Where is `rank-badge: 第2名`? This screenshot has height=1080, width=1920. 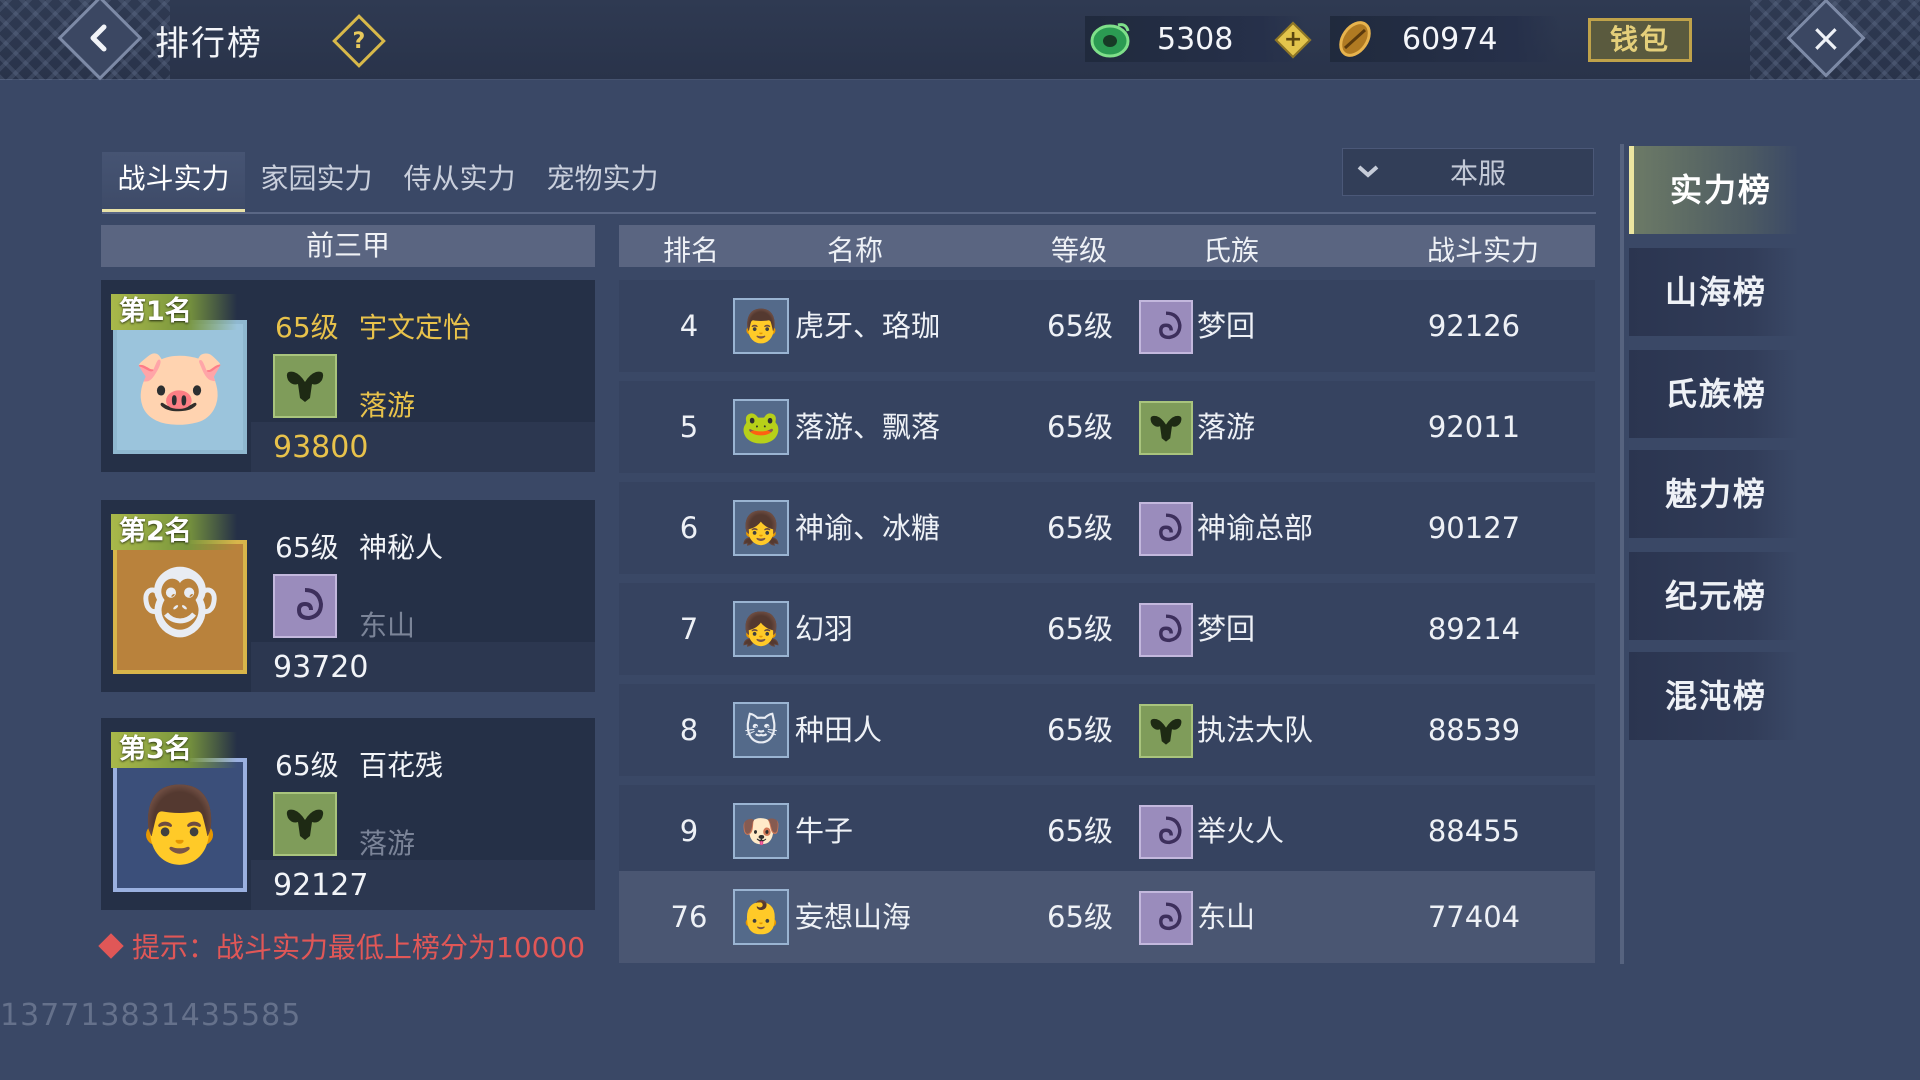
rank-badge: 第2名 is located at coordinates (174, 532).